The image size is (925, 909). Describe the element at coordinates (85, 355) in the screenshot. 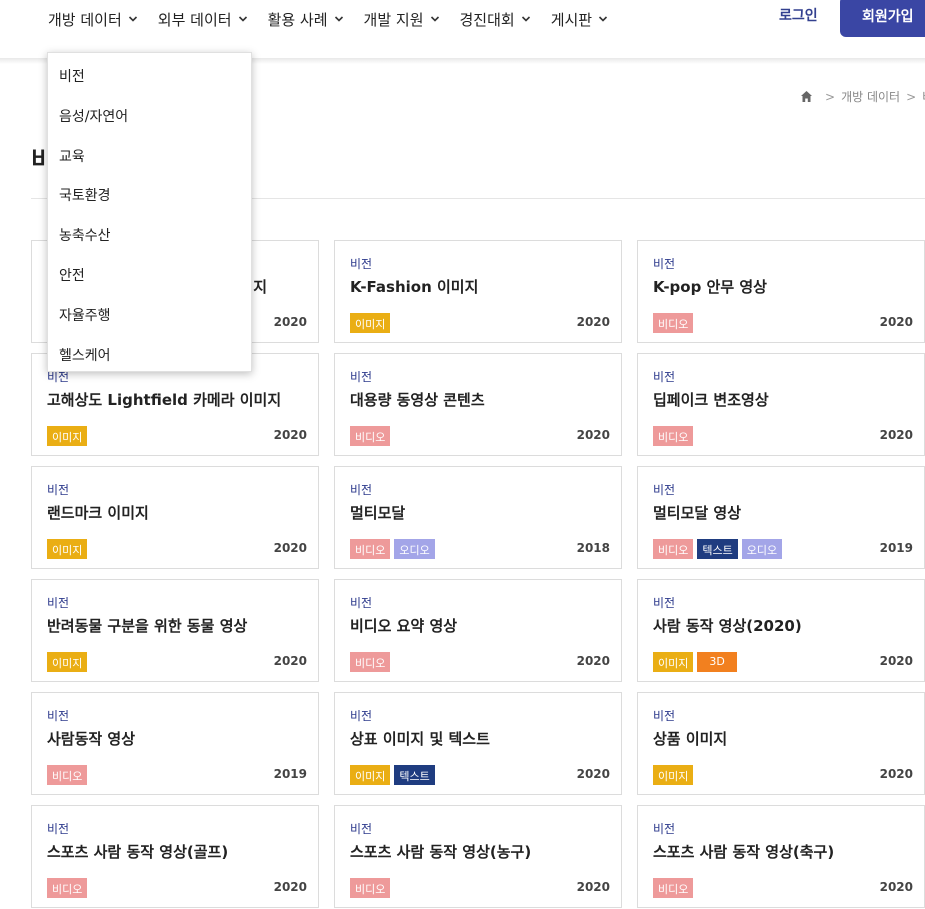

I see `dropdown-item-healthcare: 헬스케어` at that location.